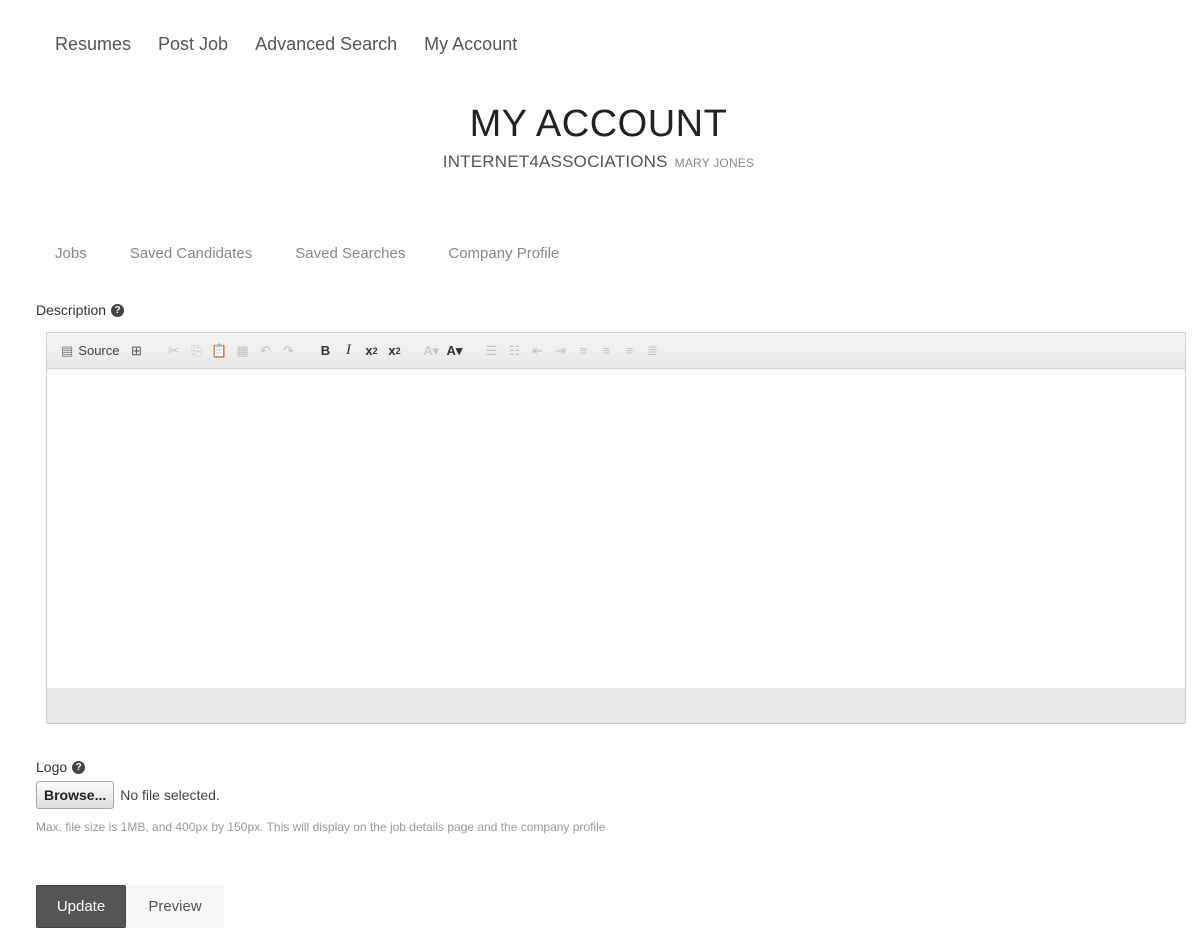  What do you see at coordinates (350, 253) in the screenshot?
I see `tab-saved-searches: Saved Searches` at bounding box center [350, 253].